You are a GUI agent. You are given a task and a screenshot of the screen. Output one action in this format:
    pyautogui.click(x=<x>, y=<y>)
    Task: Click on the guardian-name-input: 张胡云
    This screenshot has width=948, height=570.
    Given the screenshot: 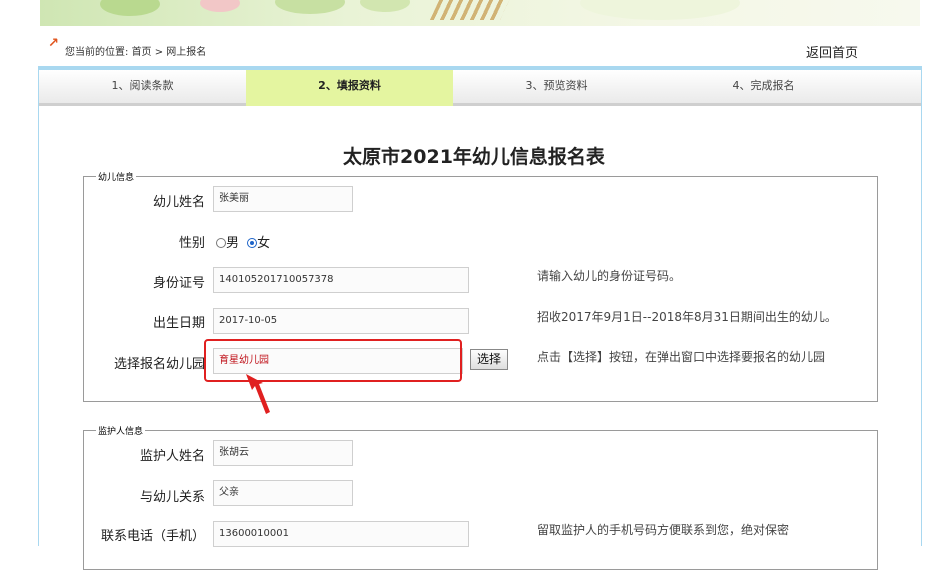 What is the action you would take?
    pyautogui.click(x=283, y=453)
    